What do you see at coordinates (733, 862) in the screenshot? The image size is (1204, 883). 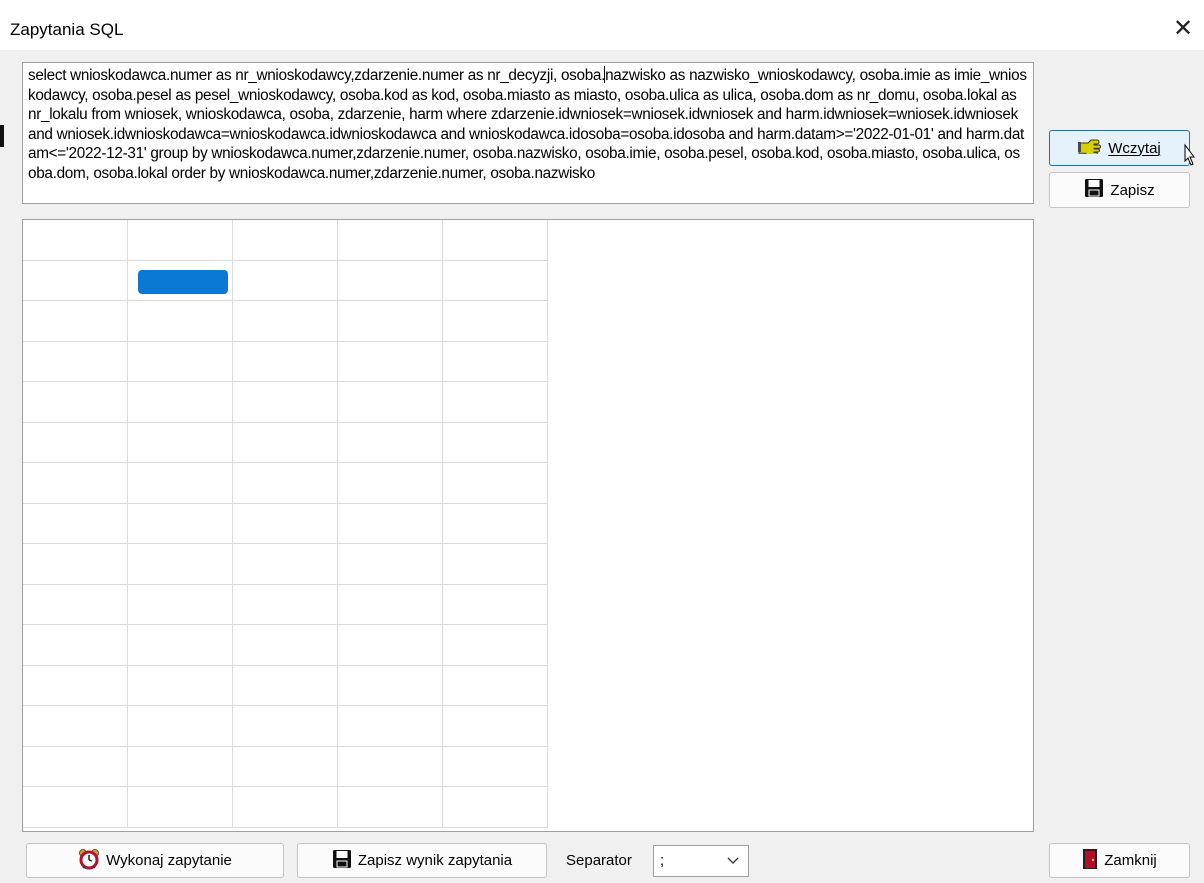 I see `chevron-down-icon` at bounding box center [733, 862].